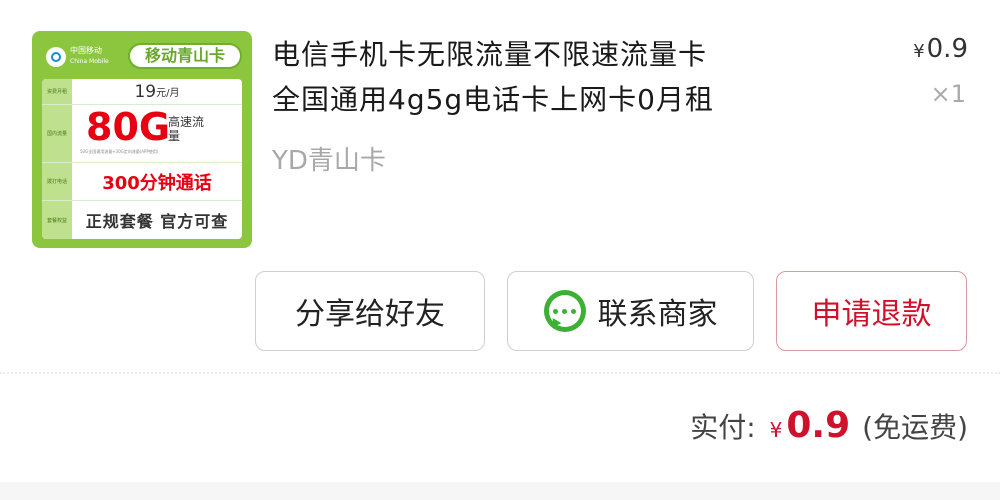  What do you see at coordinates (168, 93) in the screenshot?
I see `monthly-price-unit: 元/月` at bounding box center [168, 93].